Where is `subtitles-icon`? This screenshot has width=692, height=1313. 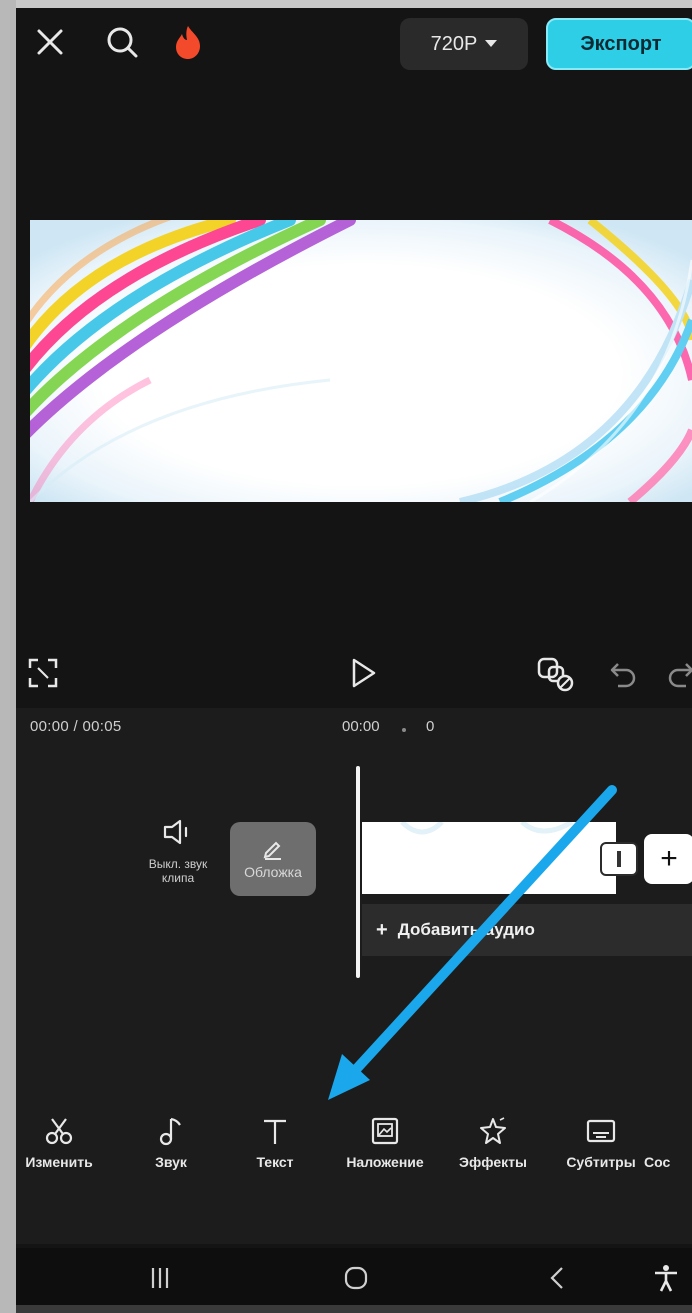 subtitles-icon is located at coordinates (601, 1131).